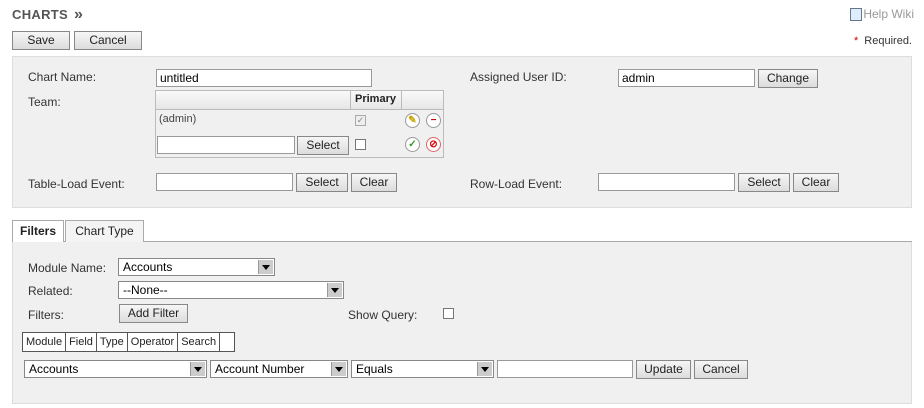 The height and width of the screenshot is (408, 924). I want to click on show-query-label: Show Query:, so click(383, 315).